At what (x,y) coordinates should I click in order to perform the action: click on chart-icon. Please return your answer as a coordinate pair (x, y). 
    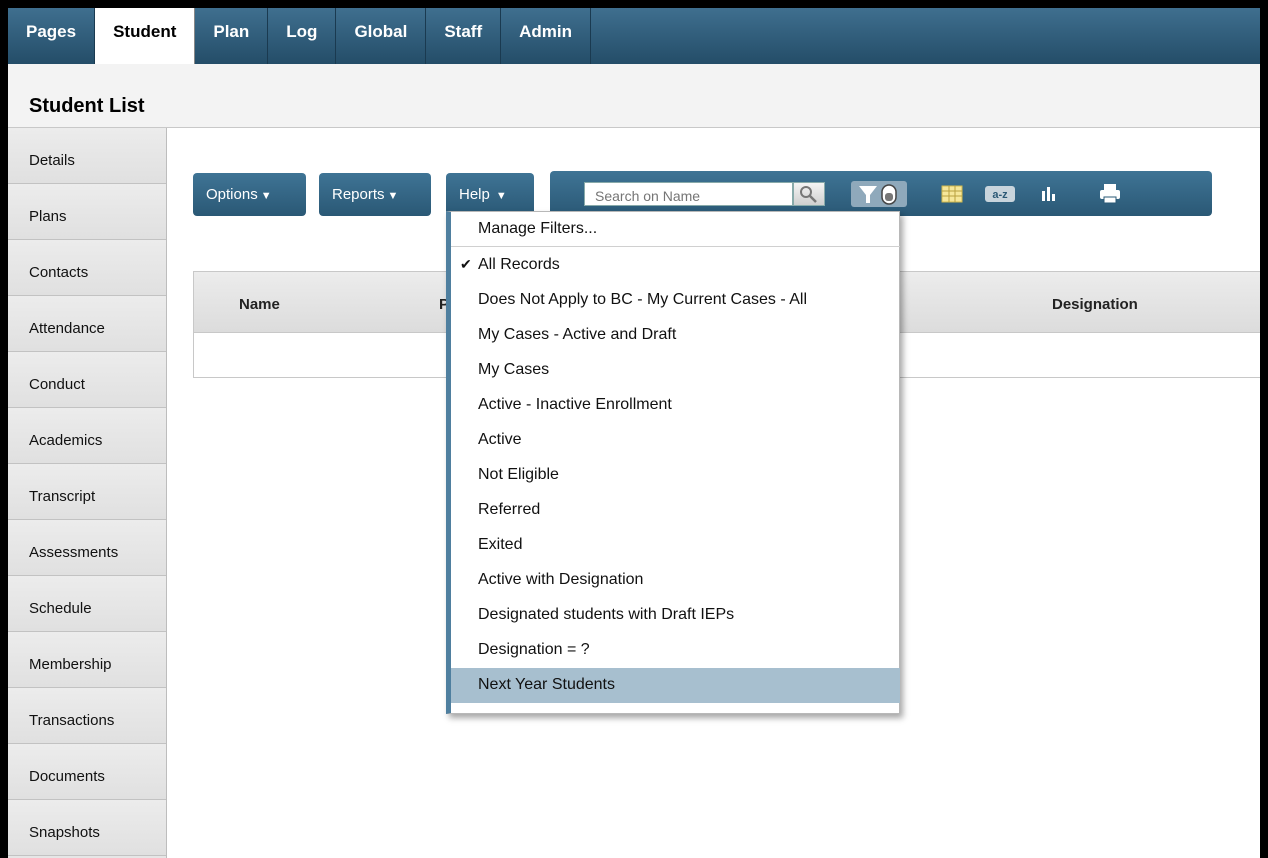
    Looking at the image, I should click on (1048, 194).